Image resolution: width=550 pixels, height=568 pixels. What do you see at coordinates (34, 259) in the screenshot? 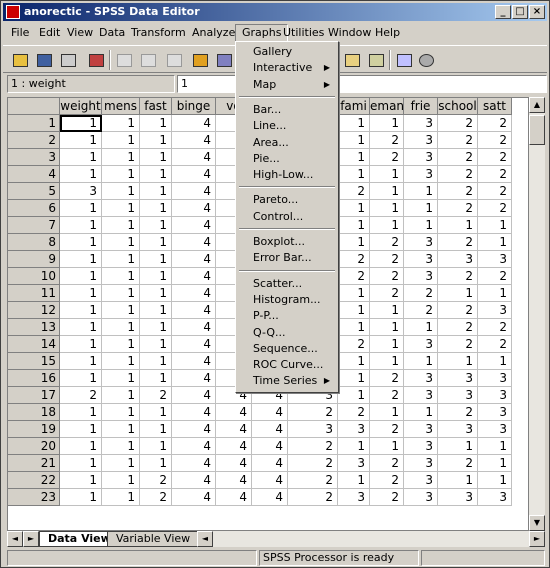
I see `row-number: 9` at bounding box center [34, 259].